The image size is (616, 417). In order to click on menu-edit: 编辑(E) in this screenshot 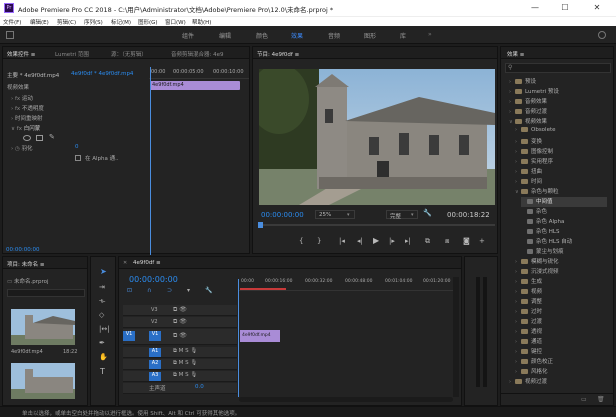, I will do `click(39, 22)`.